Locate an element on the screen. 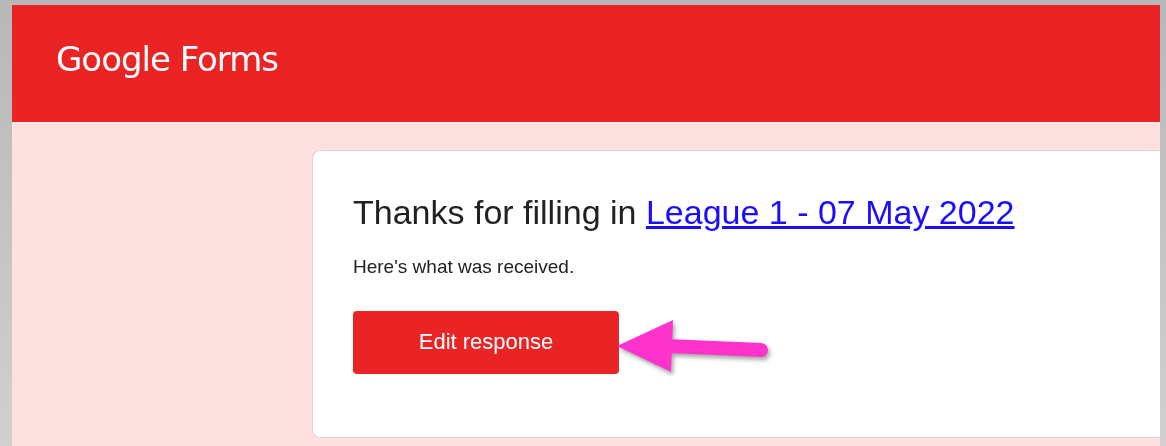 This screenshot has width=1166, height=446. app-logo: Google Forms is located at coordinates (167, 58).